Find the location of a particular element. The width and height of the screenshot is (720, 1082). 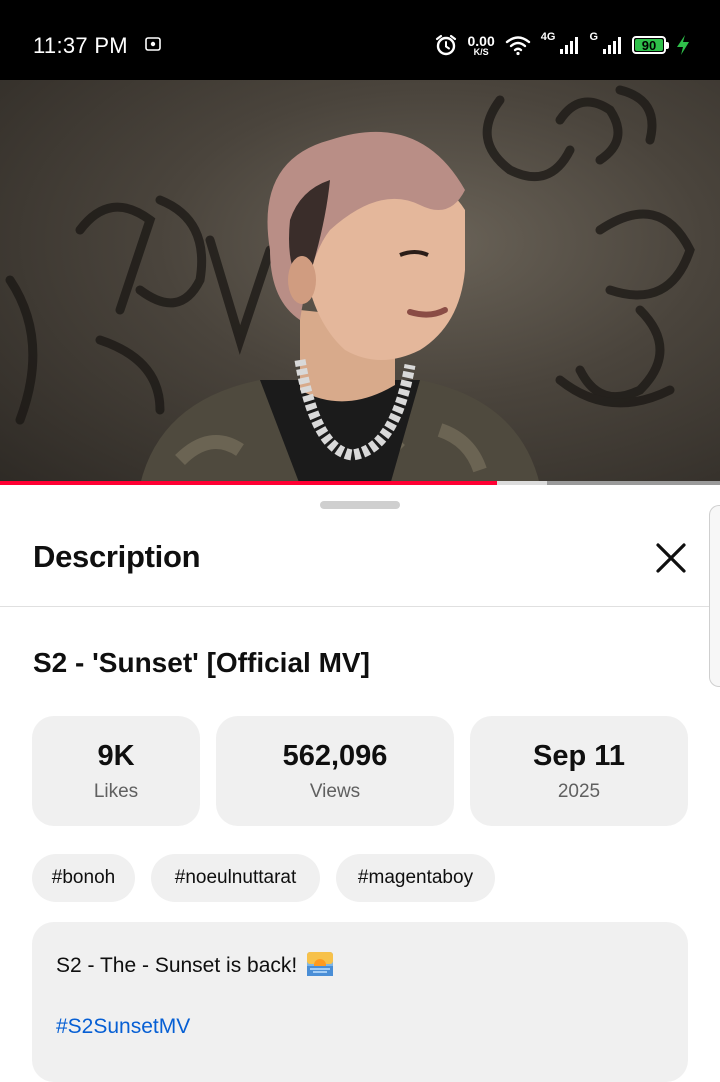

stat-date: Sep 11 2025 is located at coordinates (579, 771).